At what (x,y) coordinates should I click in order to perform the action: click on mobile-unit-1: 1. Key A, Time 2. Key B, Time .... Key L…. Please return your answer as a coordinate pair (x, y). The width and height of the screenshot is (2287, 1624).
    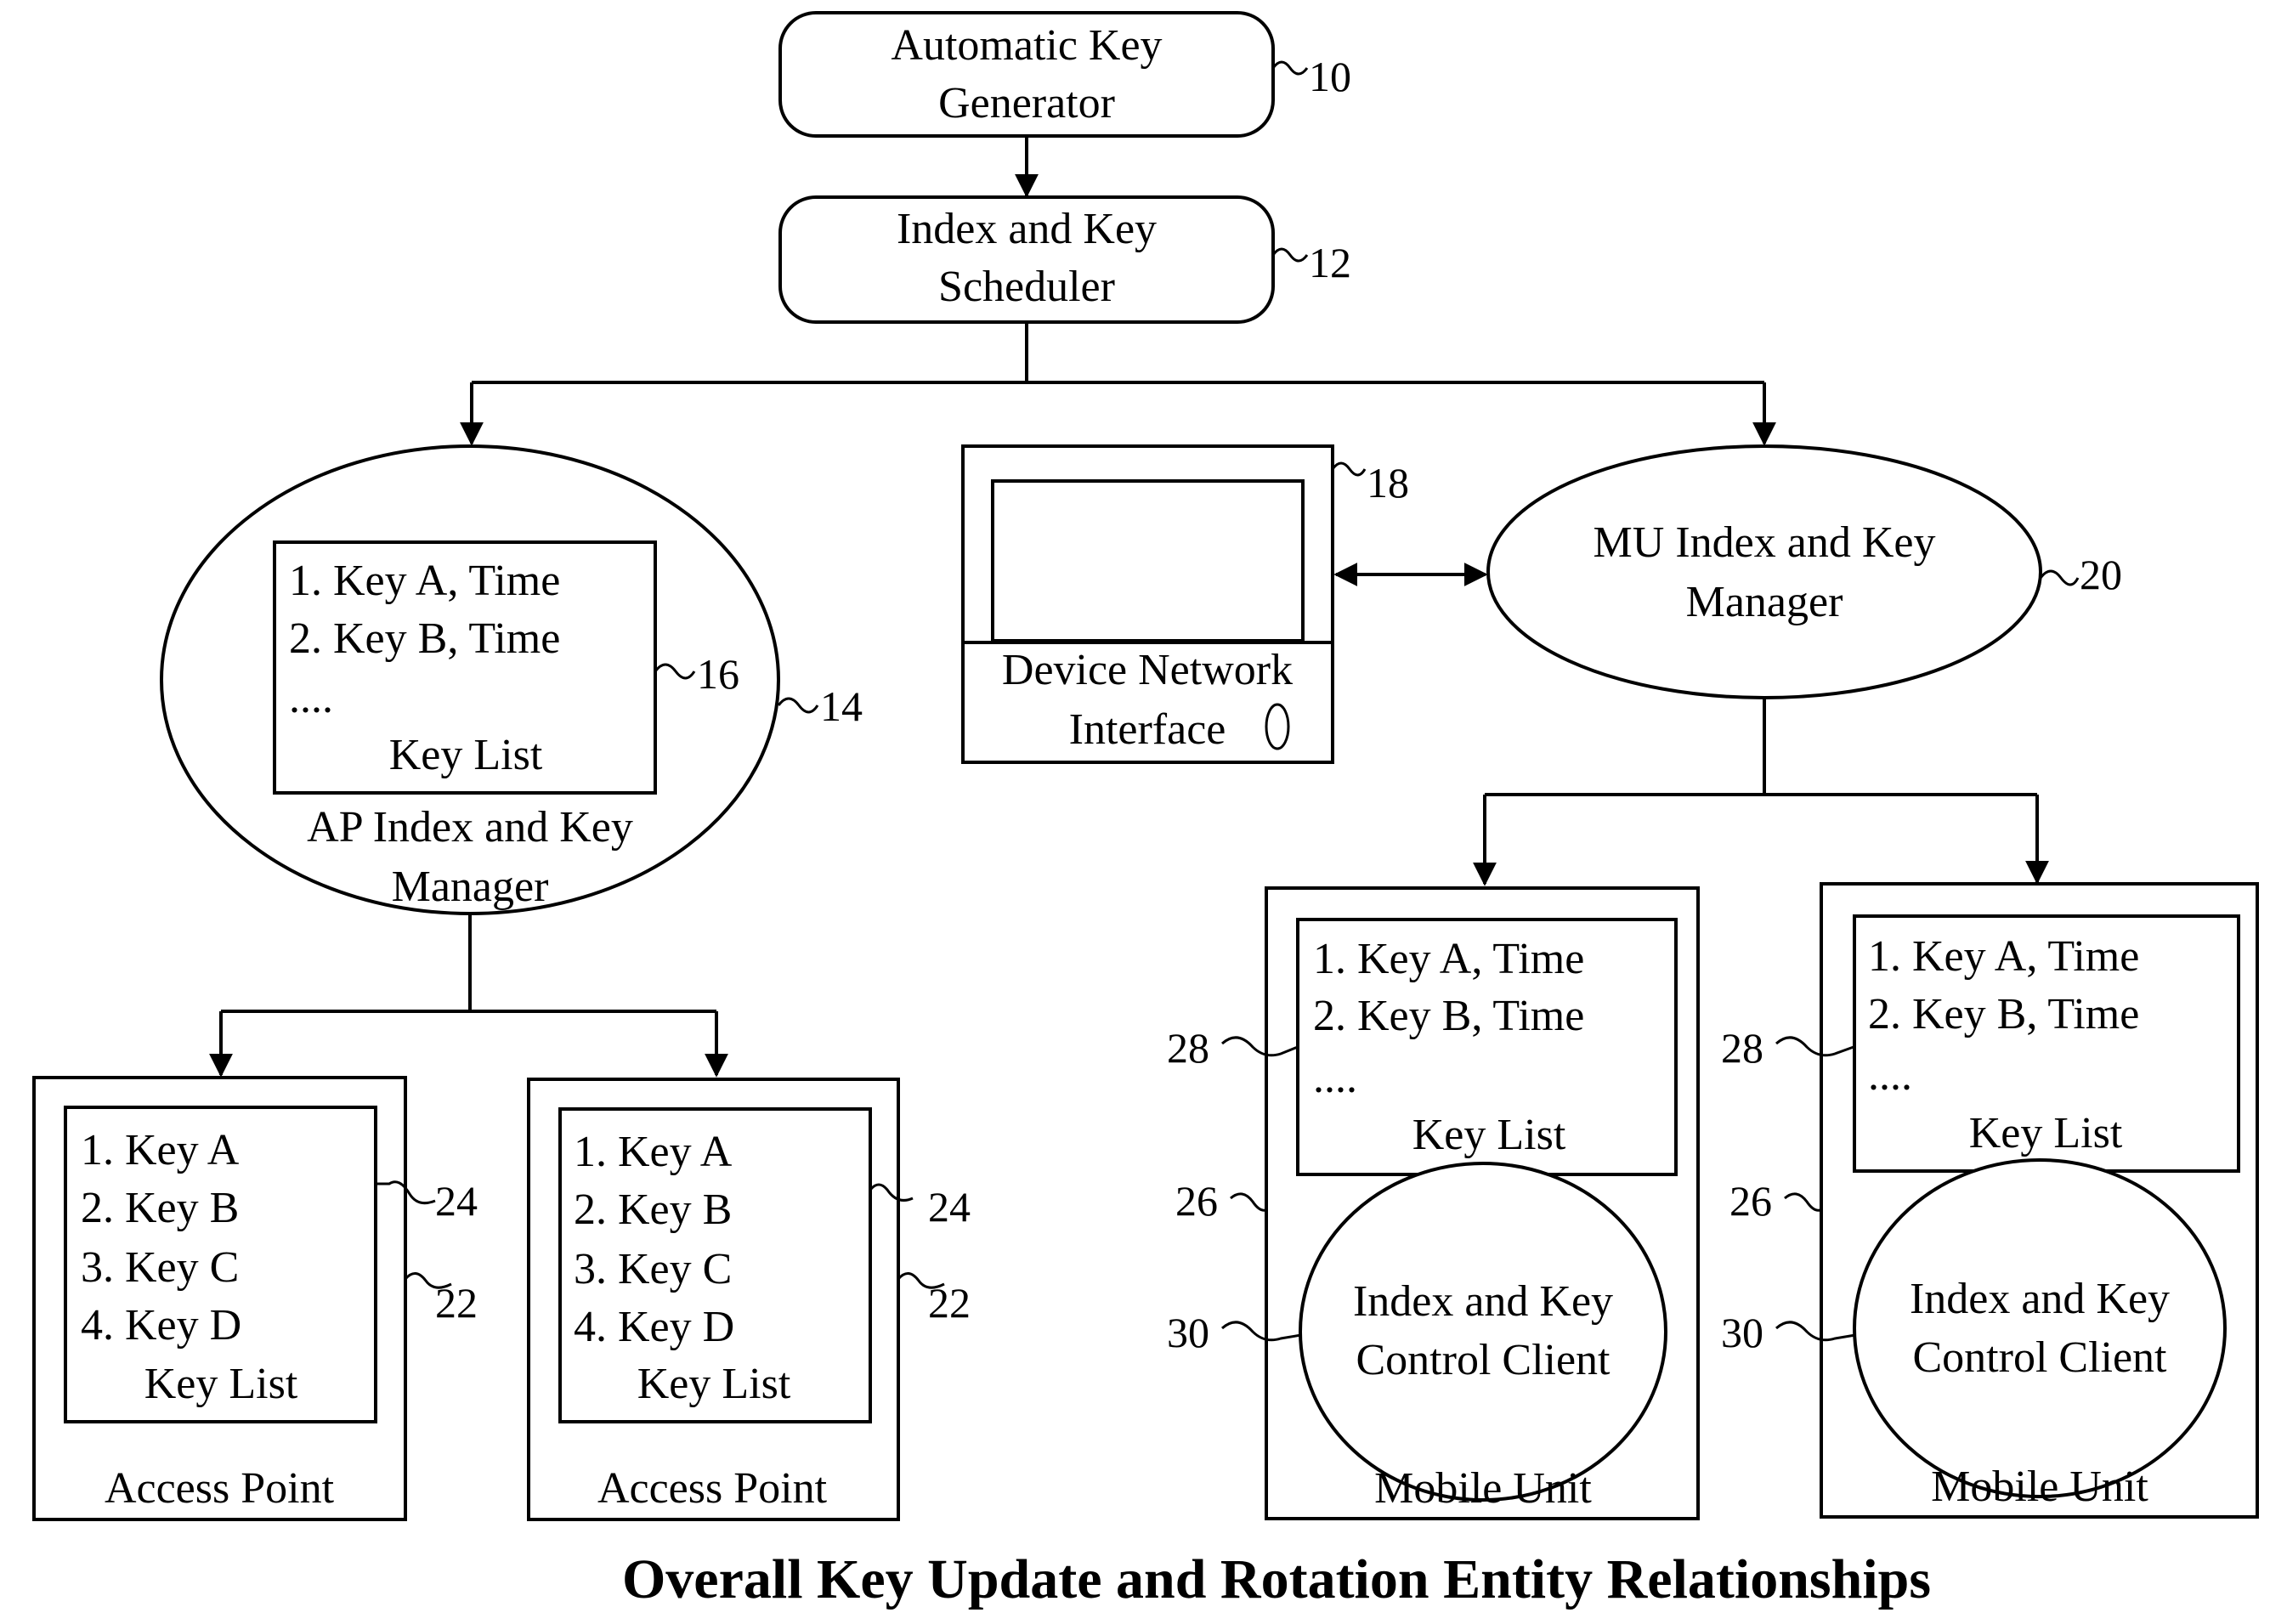
    Looking at the image, I should click on (1434, 1203).